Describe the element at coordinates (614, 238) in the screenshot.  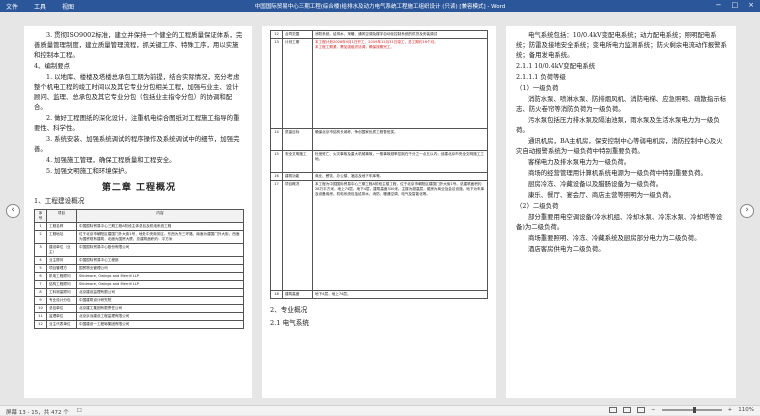
I see `paragraph: 商场重要照明、冷冻、冷藏系统及厨房部分电力为二级负荷。` at that location.